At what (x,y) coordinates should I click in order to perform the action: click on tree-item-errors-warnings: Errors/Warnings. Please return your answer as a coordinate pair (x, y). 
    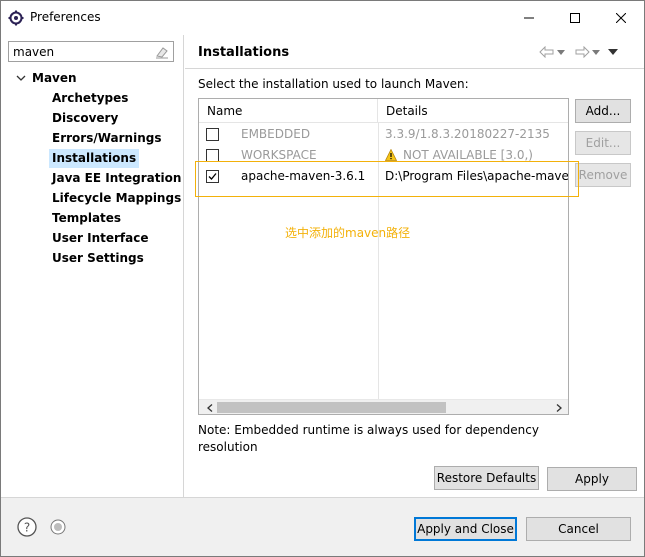
    Looking at the image, I should click on (106, 138).